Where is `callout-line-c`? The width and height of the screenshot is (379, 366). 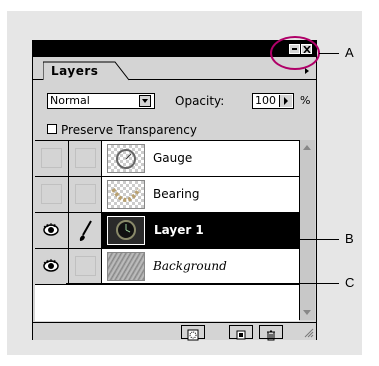 callout-line-c is located at coordinates (202, 283).